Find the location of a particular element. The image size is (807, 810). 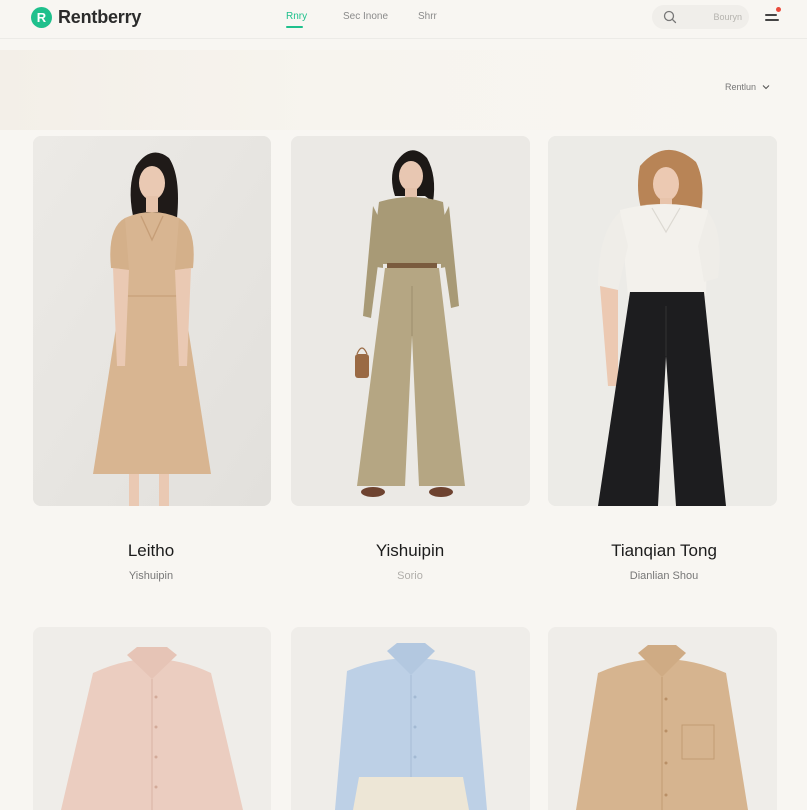

brand-logo: R Rentberry is located at coordinates (86, 17).